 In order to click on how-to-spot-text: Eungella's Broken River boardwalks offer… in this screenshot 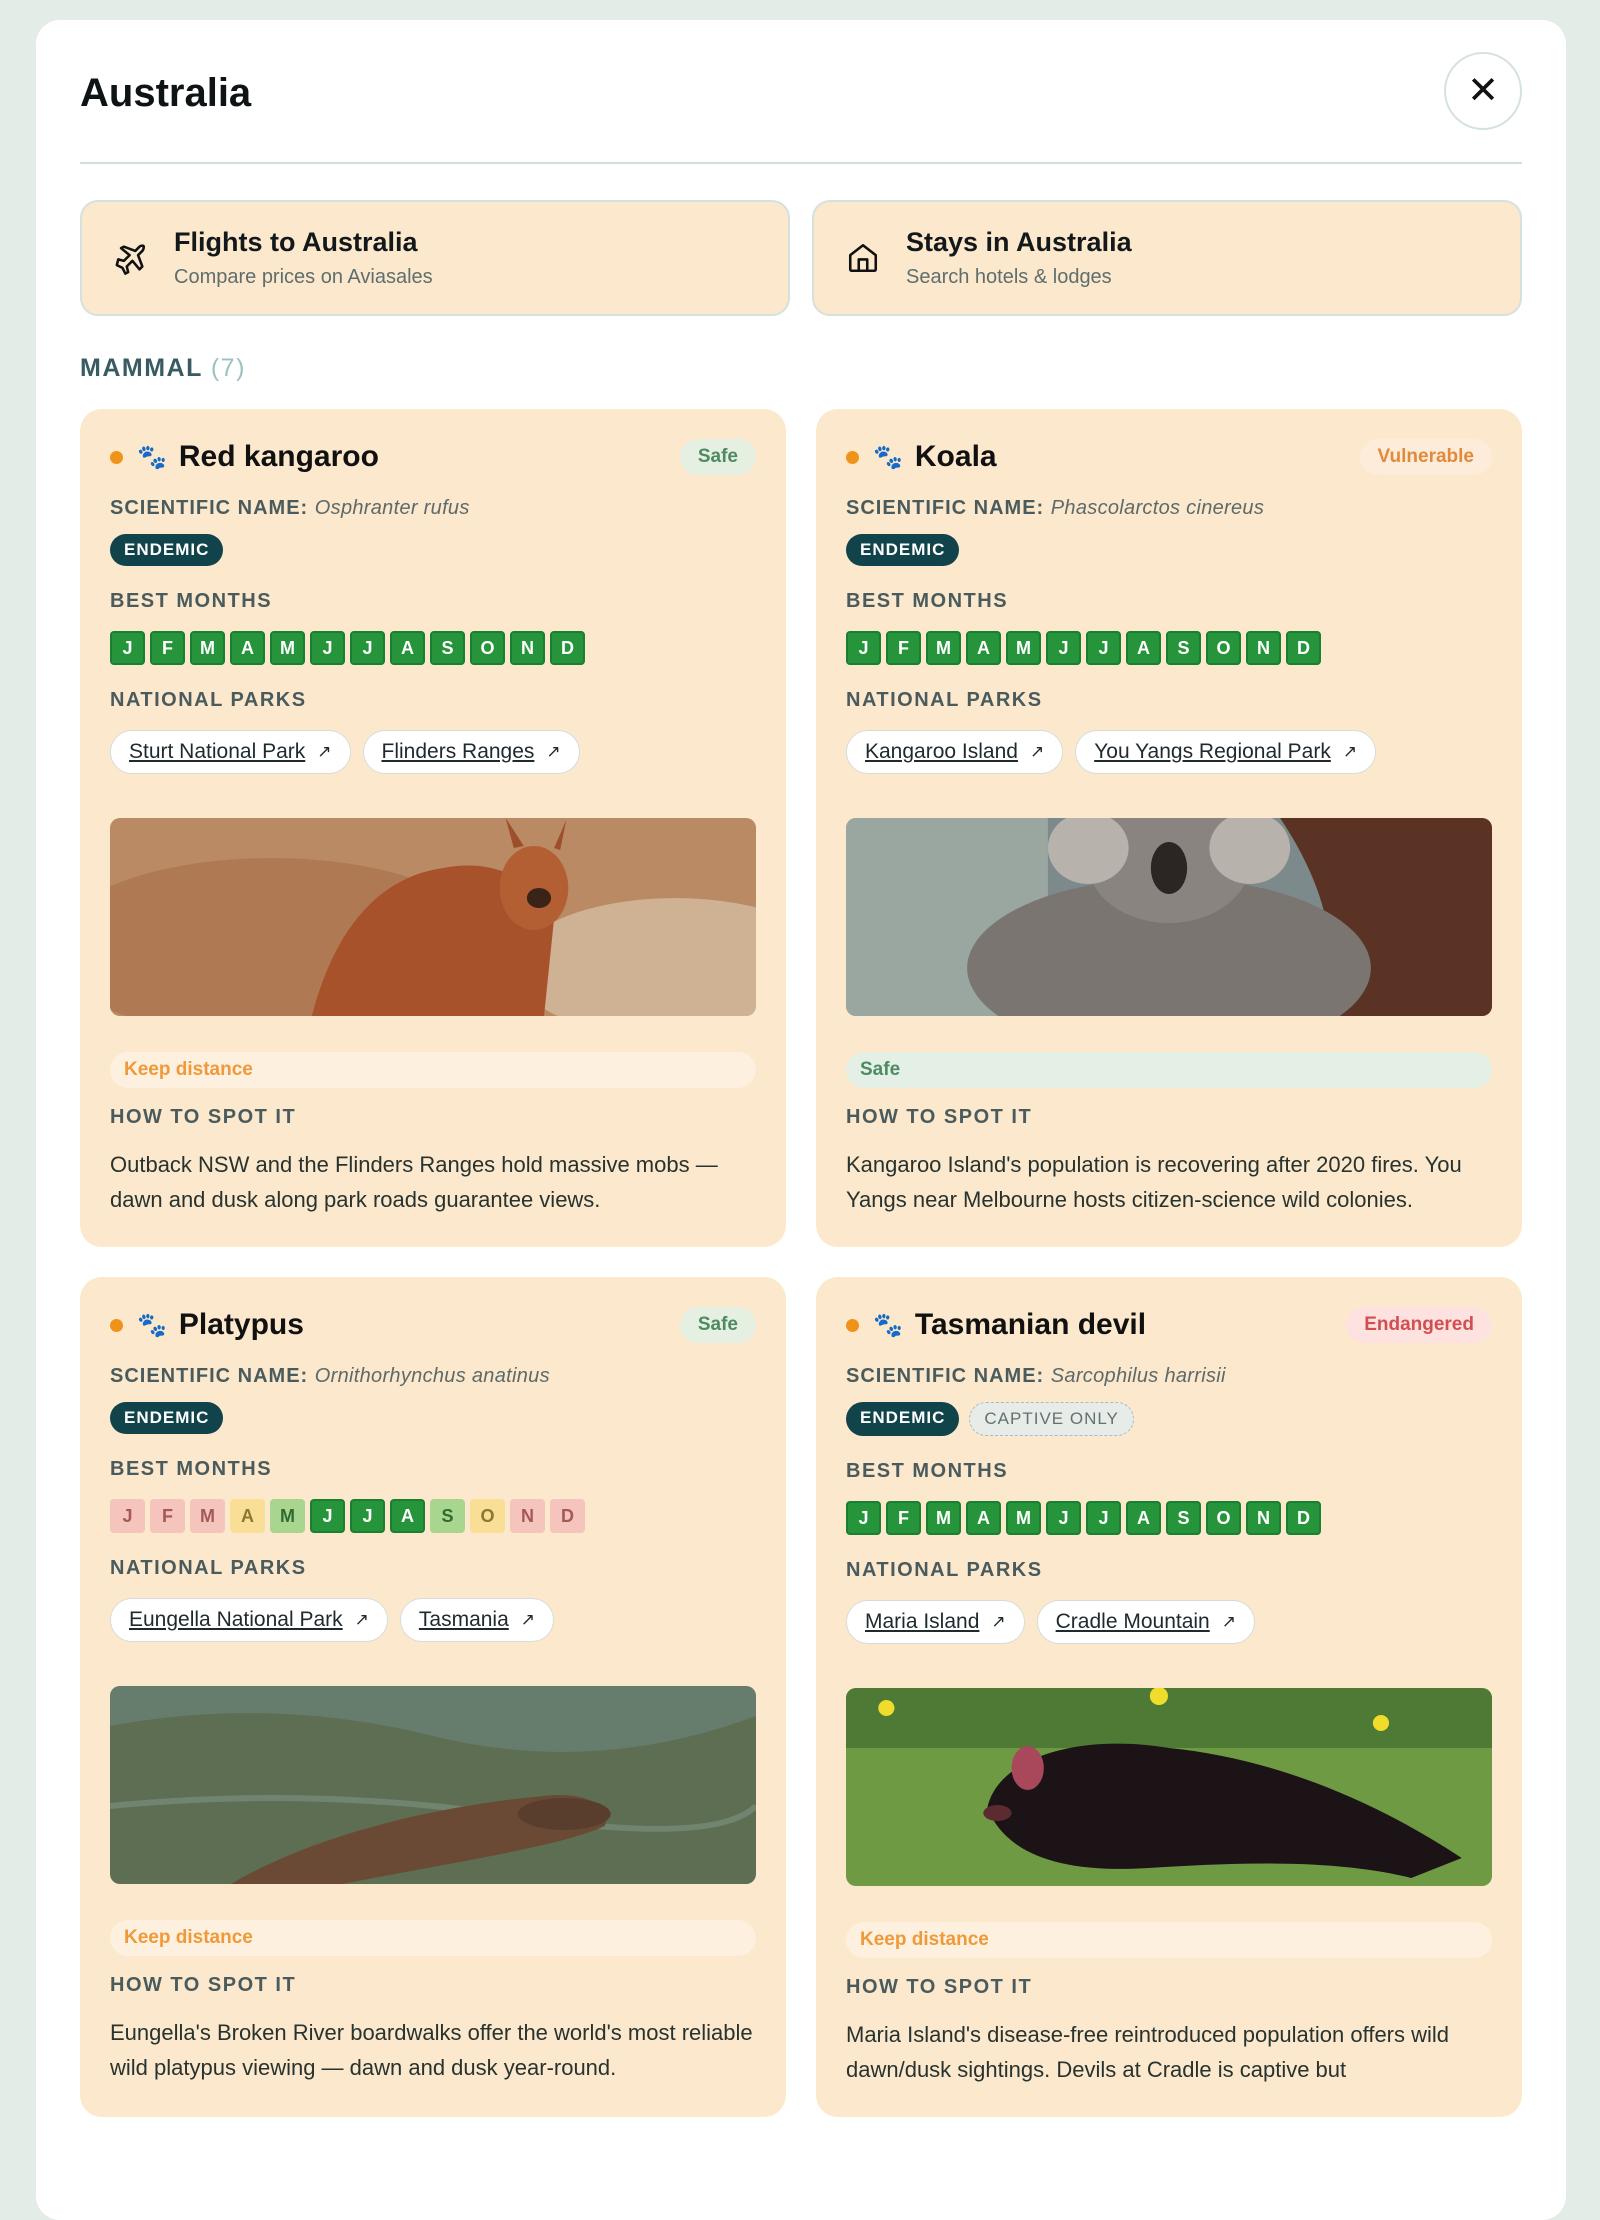, I will do `click(431, 2050)`.